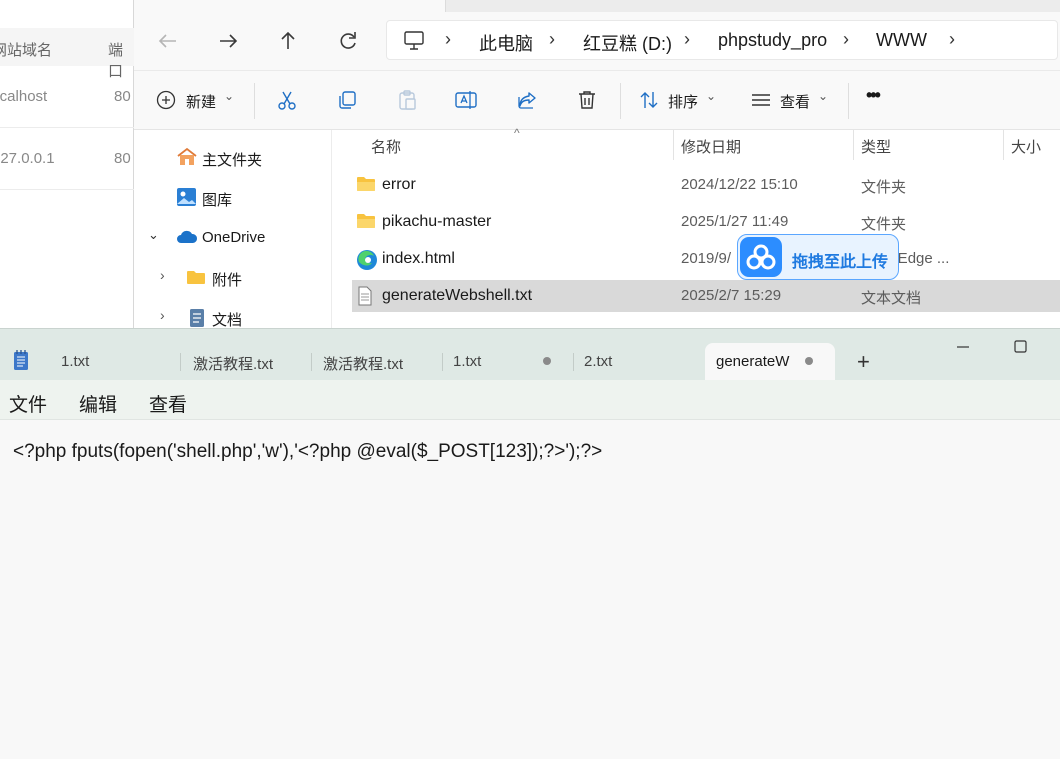  I want to click on address-bar: › 此电脑 › 红豆糕 (D:) › phpstudy_pro › WWW ›, so click(722, 40).